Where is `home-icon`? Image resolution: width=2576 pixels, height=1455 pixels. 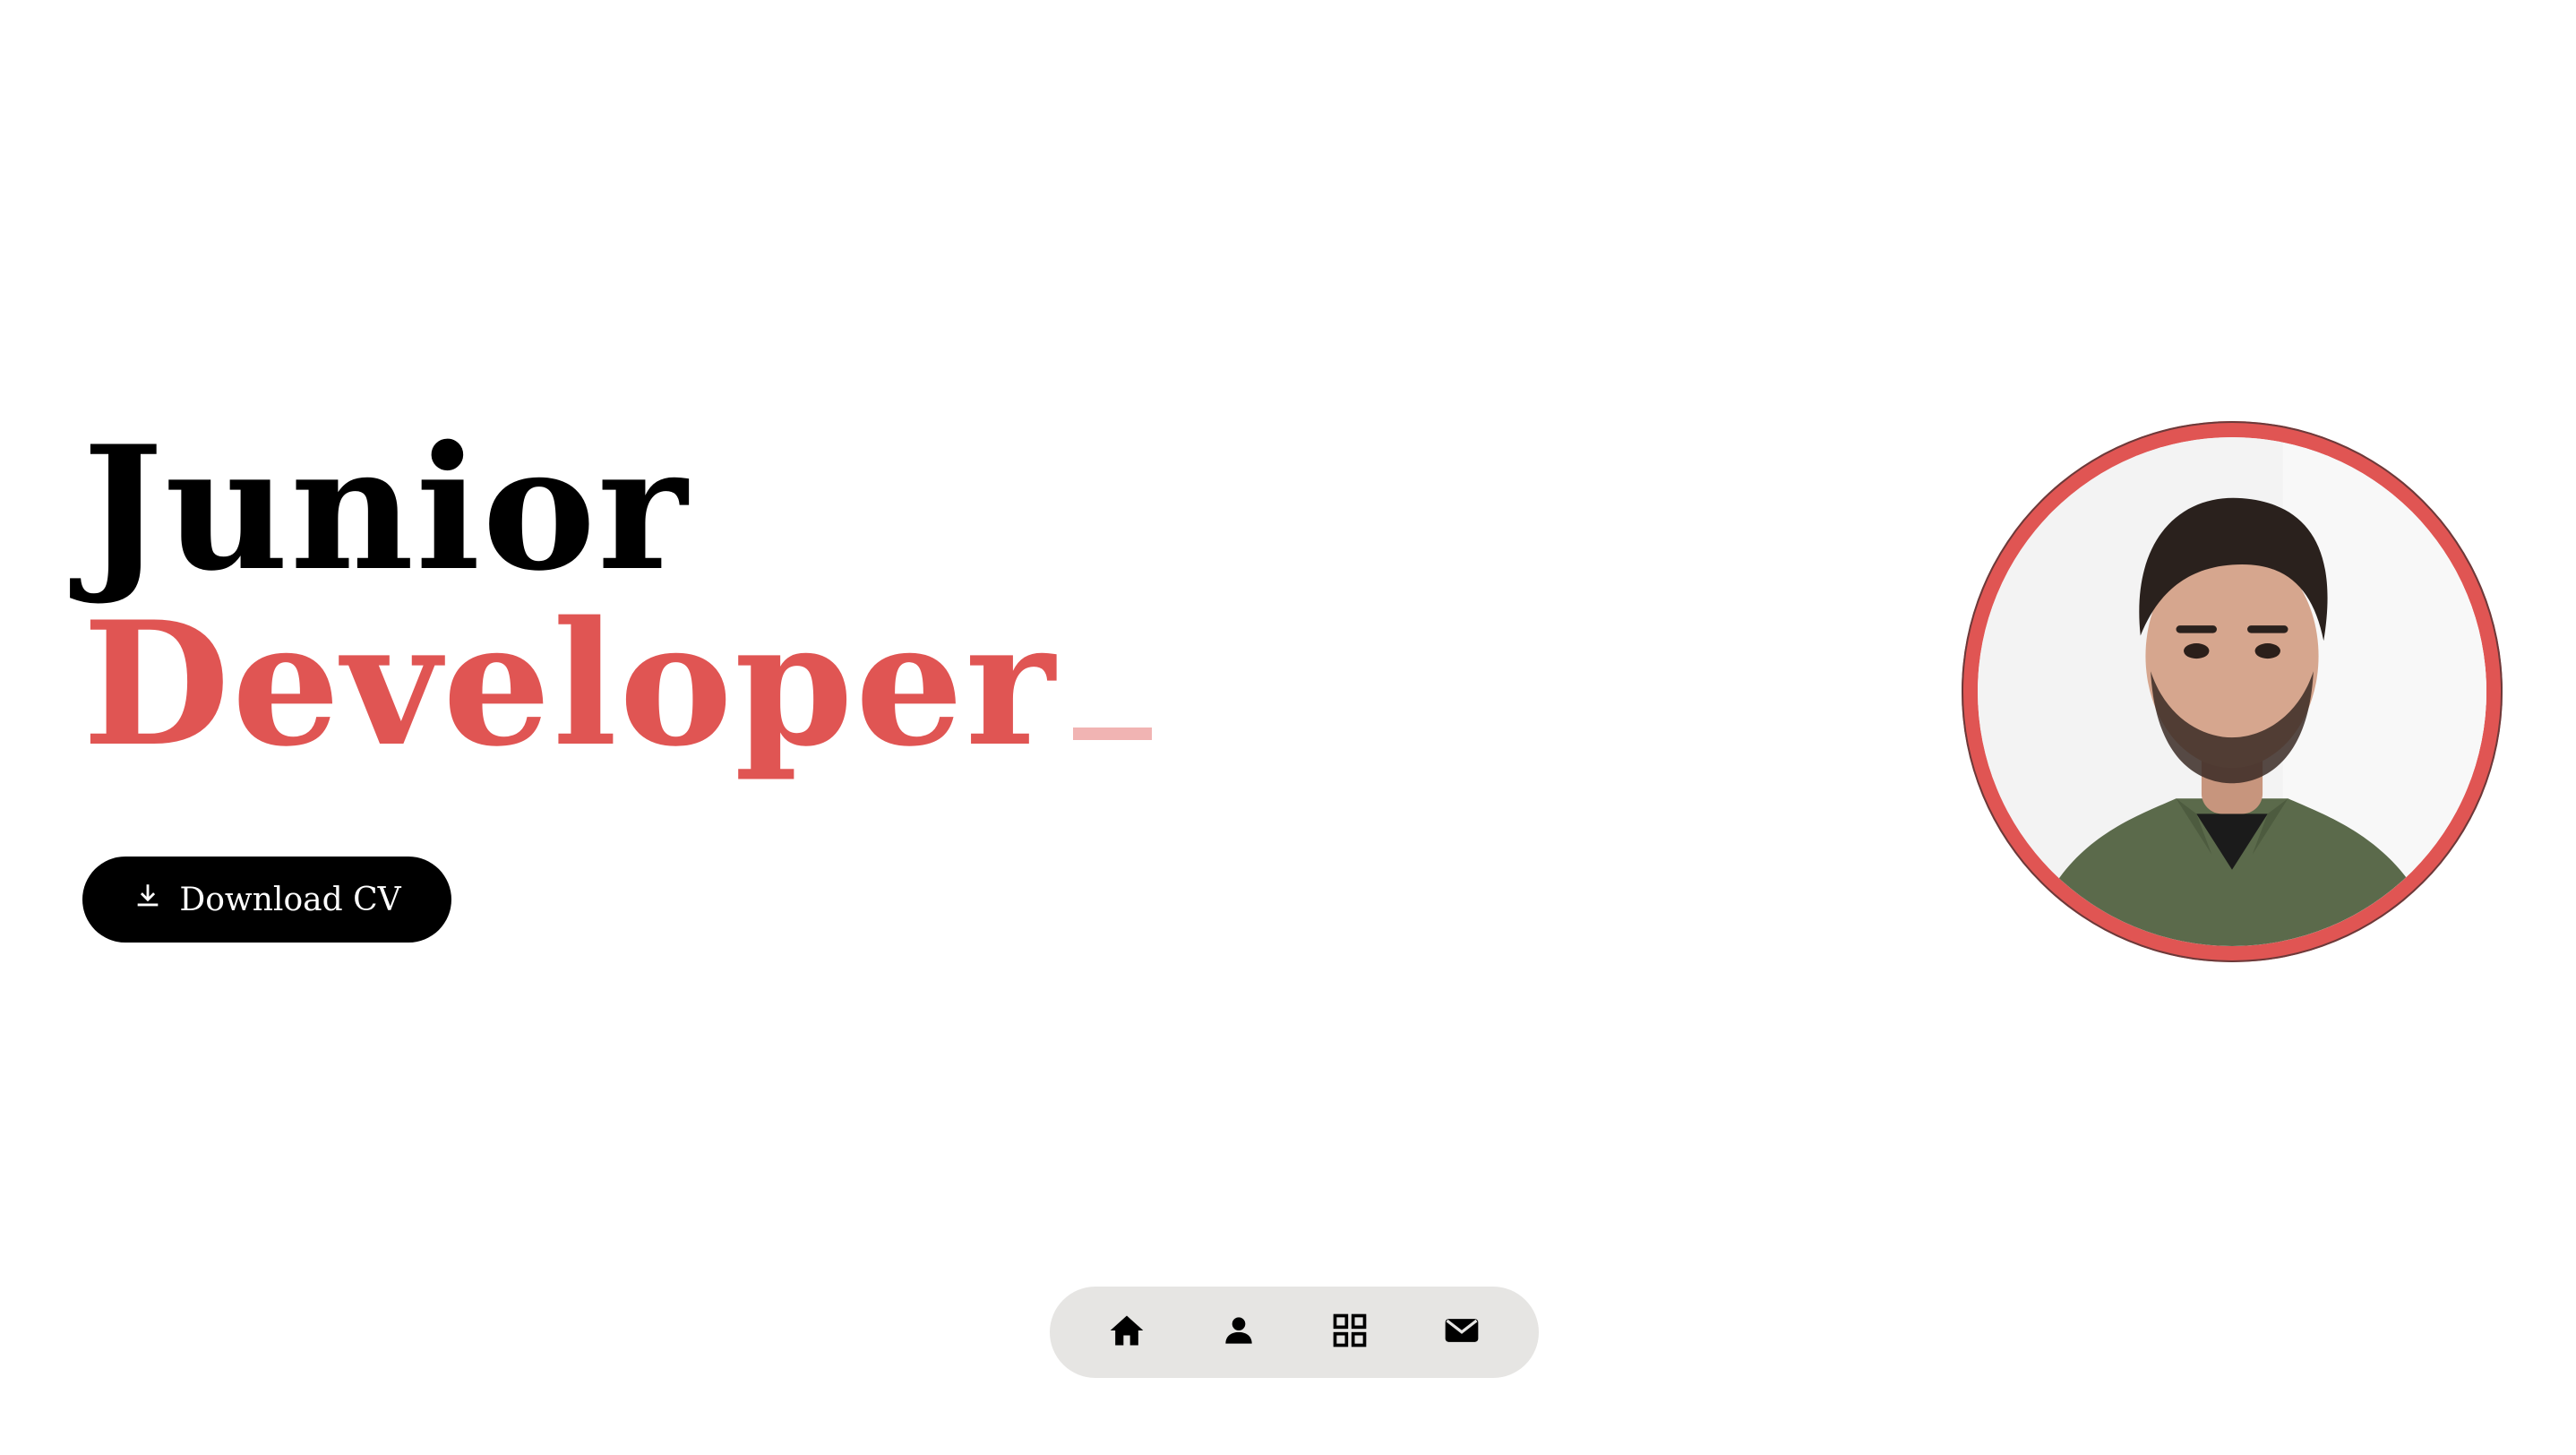 home-icon is located at coordinates (1126, 1333).